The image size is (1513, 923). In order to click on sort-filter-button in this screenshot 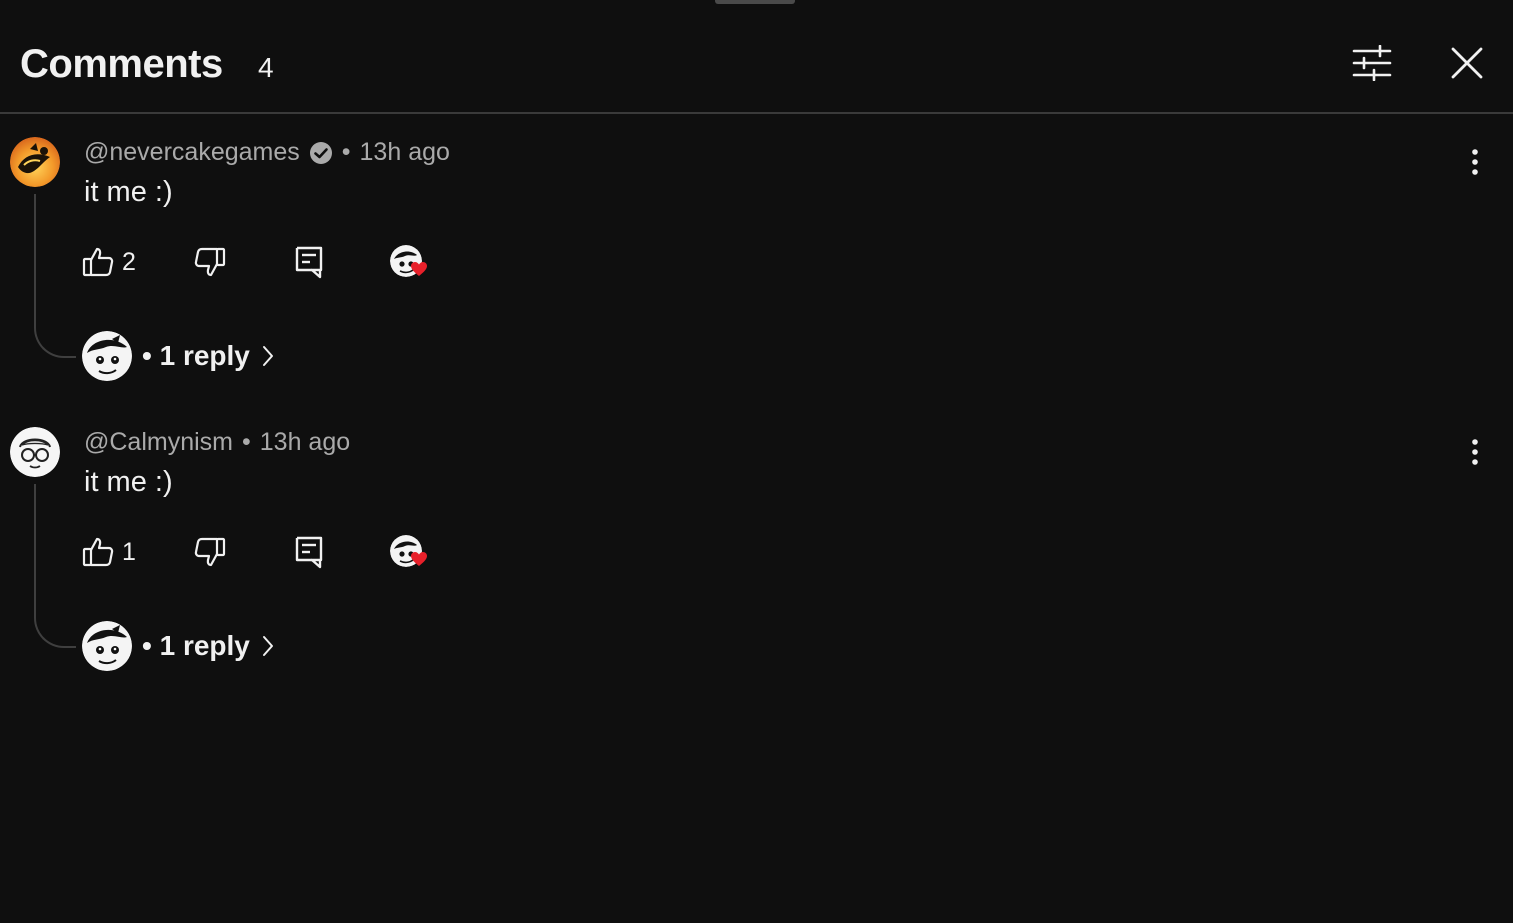, I will do `click(1372, 63)`.